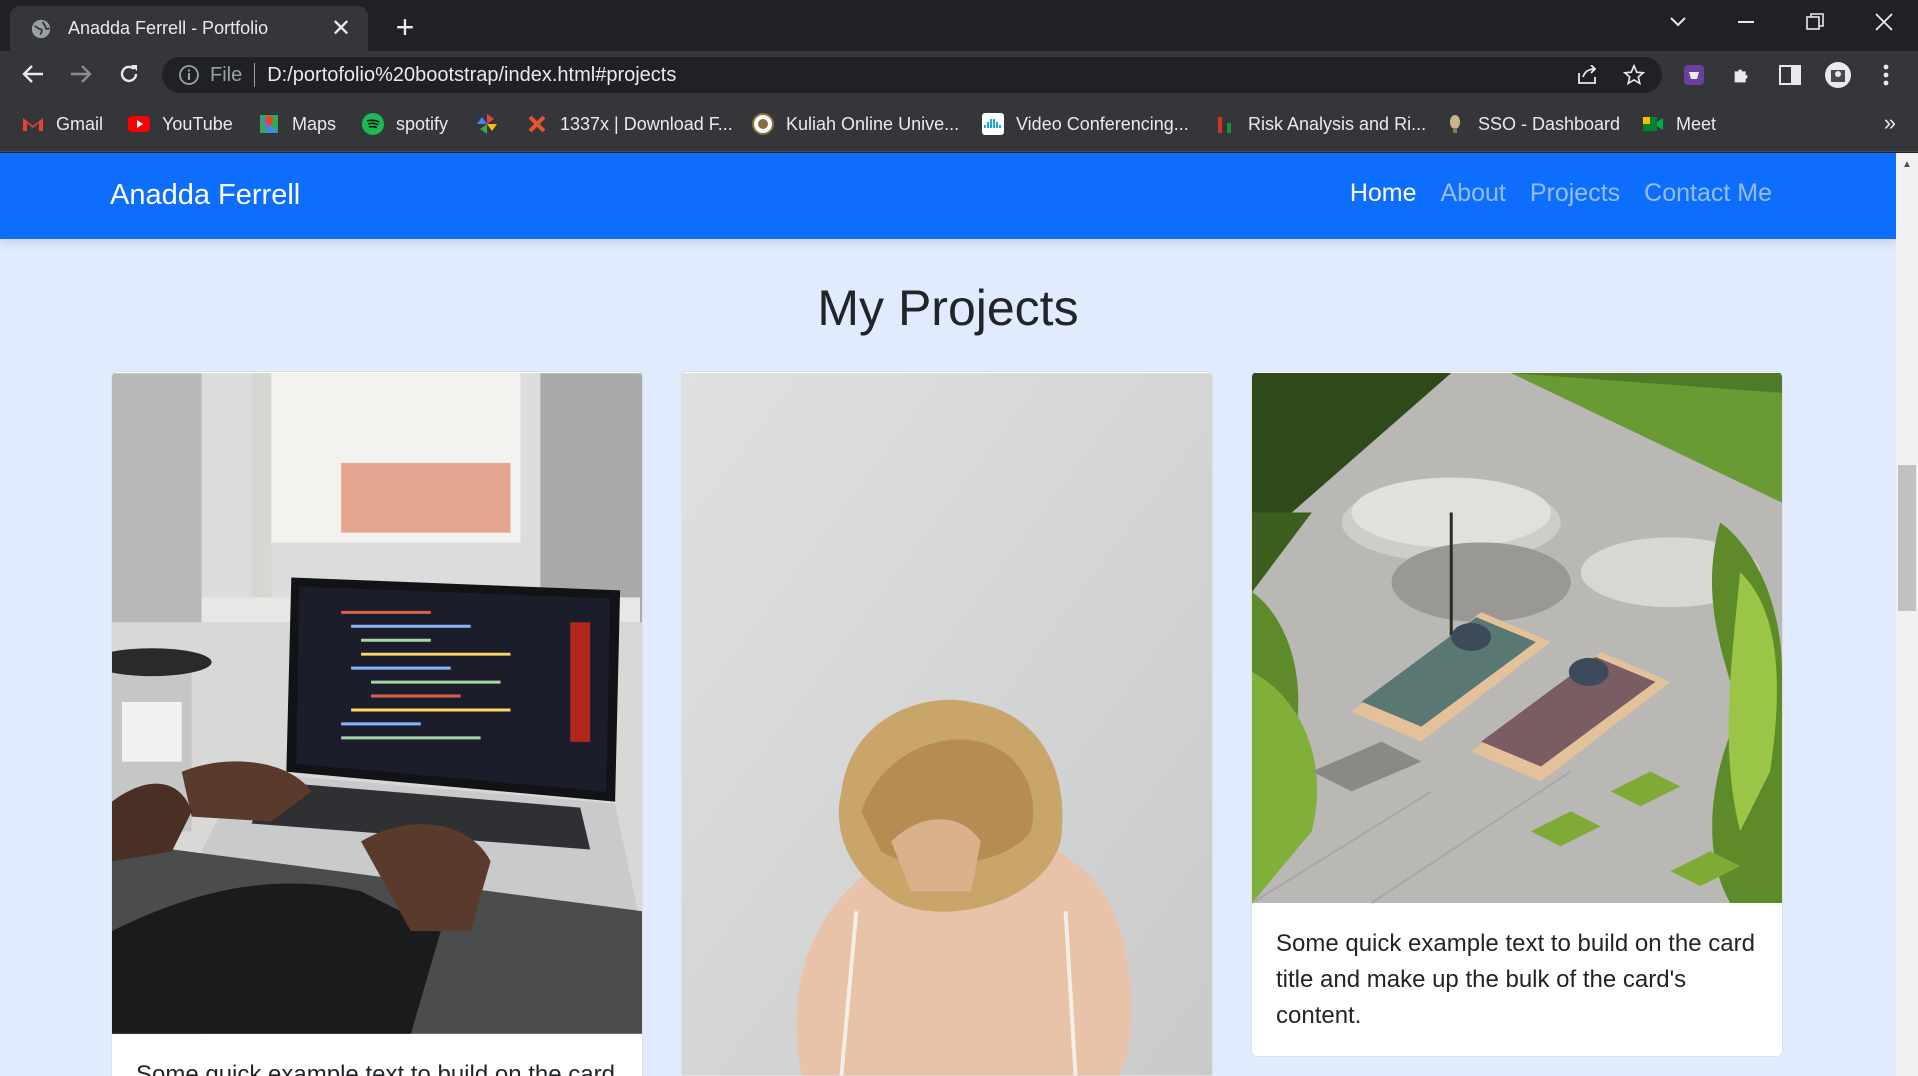 The image size is (1918, 1076). Describe the element at coordinates (205, 195) in the screenshot. I see `navbar-brand: Anadda Ferrell` at that location.